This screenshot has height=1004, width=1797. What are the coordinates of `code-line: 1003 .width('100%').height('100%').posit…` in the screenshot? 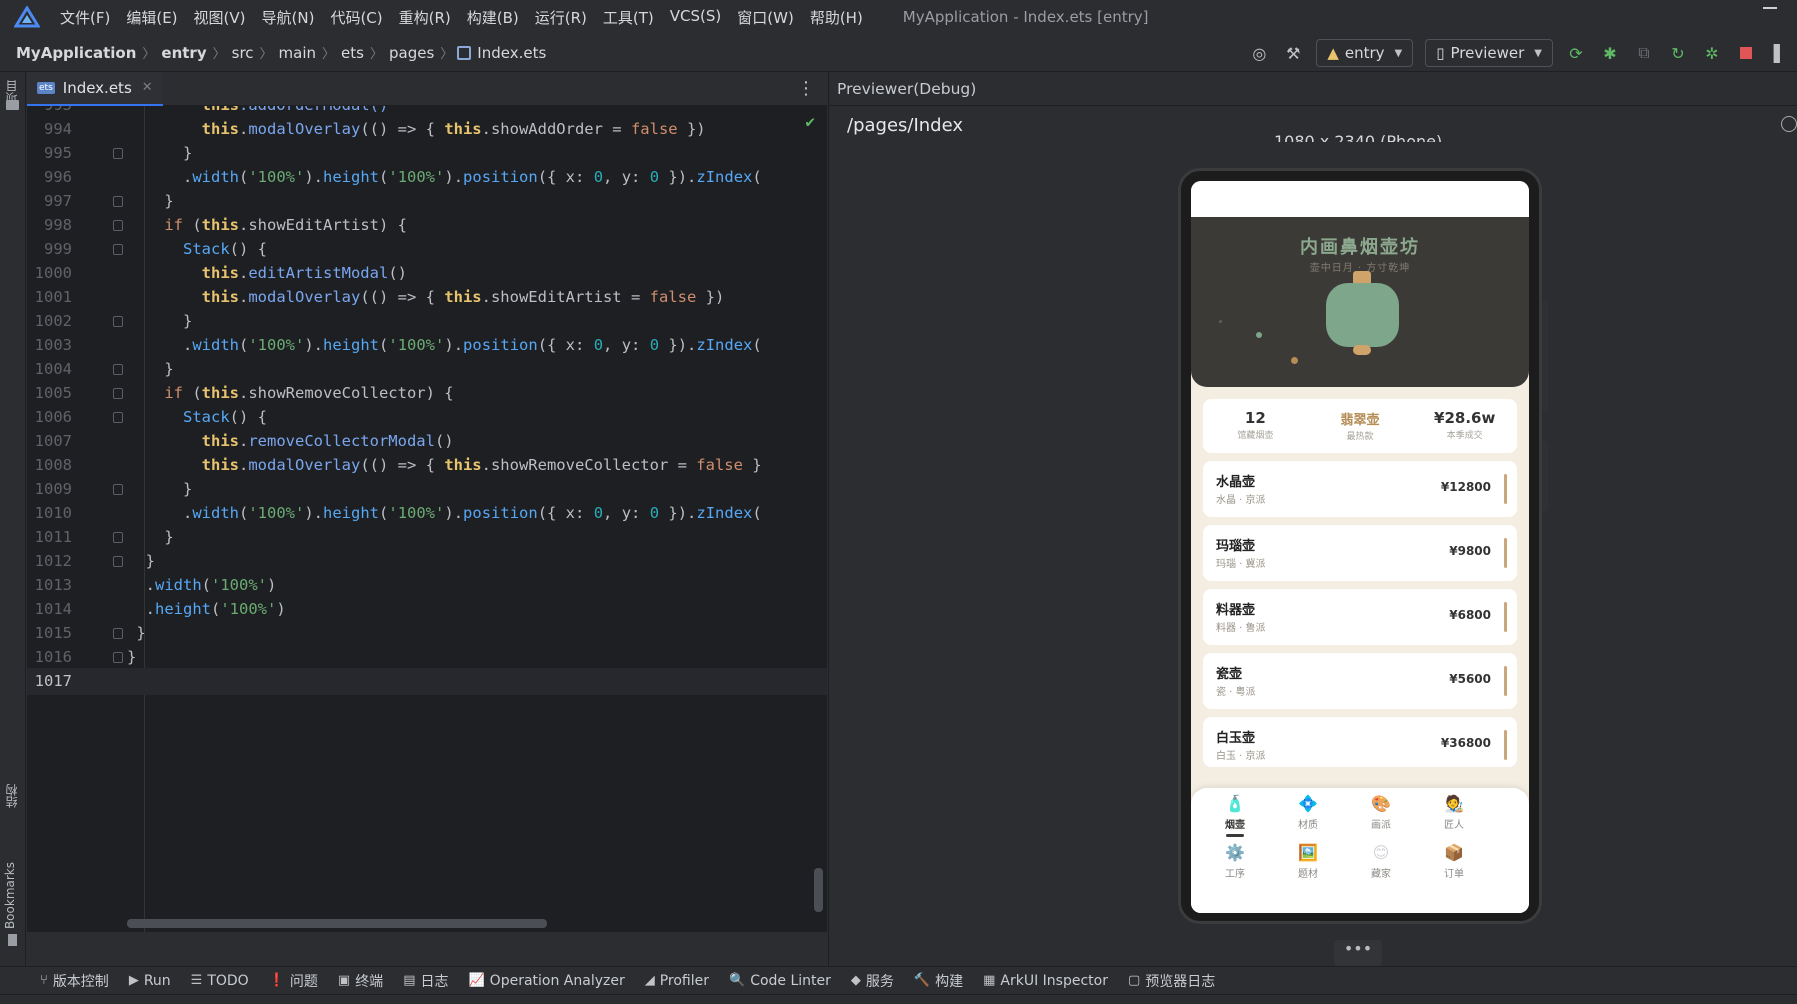 It's located at (427, 345).